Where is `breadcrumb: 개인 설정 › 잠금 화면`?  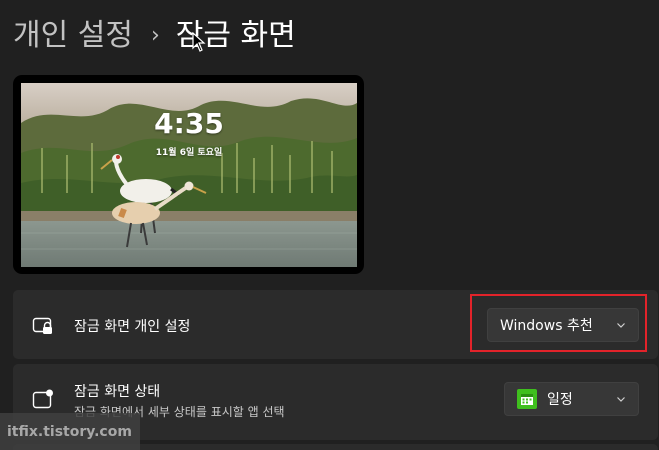 breadcrumb: 개인 설정 › 잠금 화면 is located at coordinates (154, 36).